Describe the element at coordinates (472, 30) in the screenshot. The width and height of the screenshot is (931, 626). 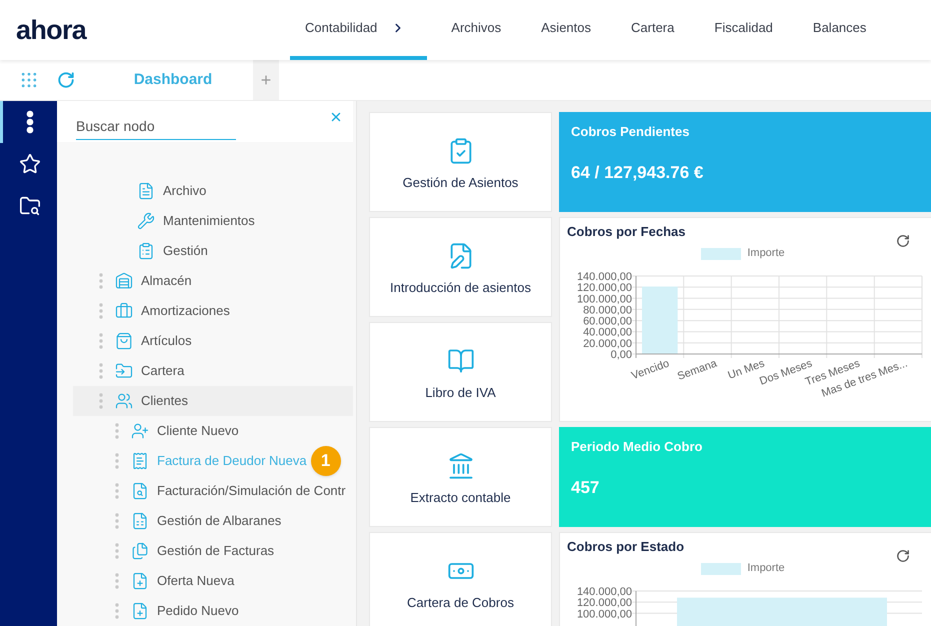
I see `nav-tab: Archivos` at that location.